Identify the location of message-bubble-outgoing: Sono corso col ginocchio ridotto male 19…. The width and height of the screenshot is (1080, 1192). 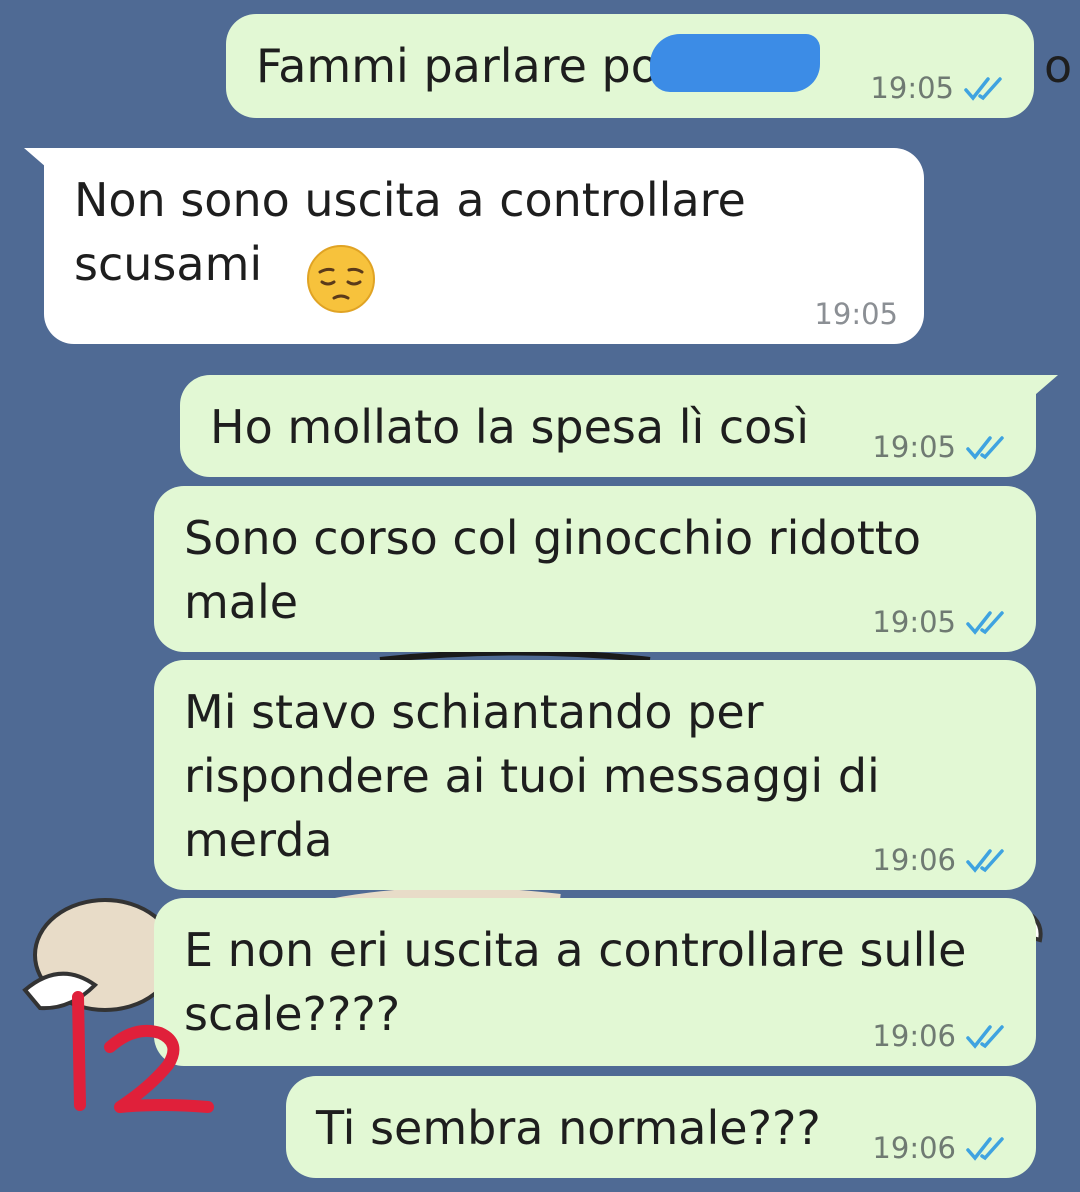
(595, 569).